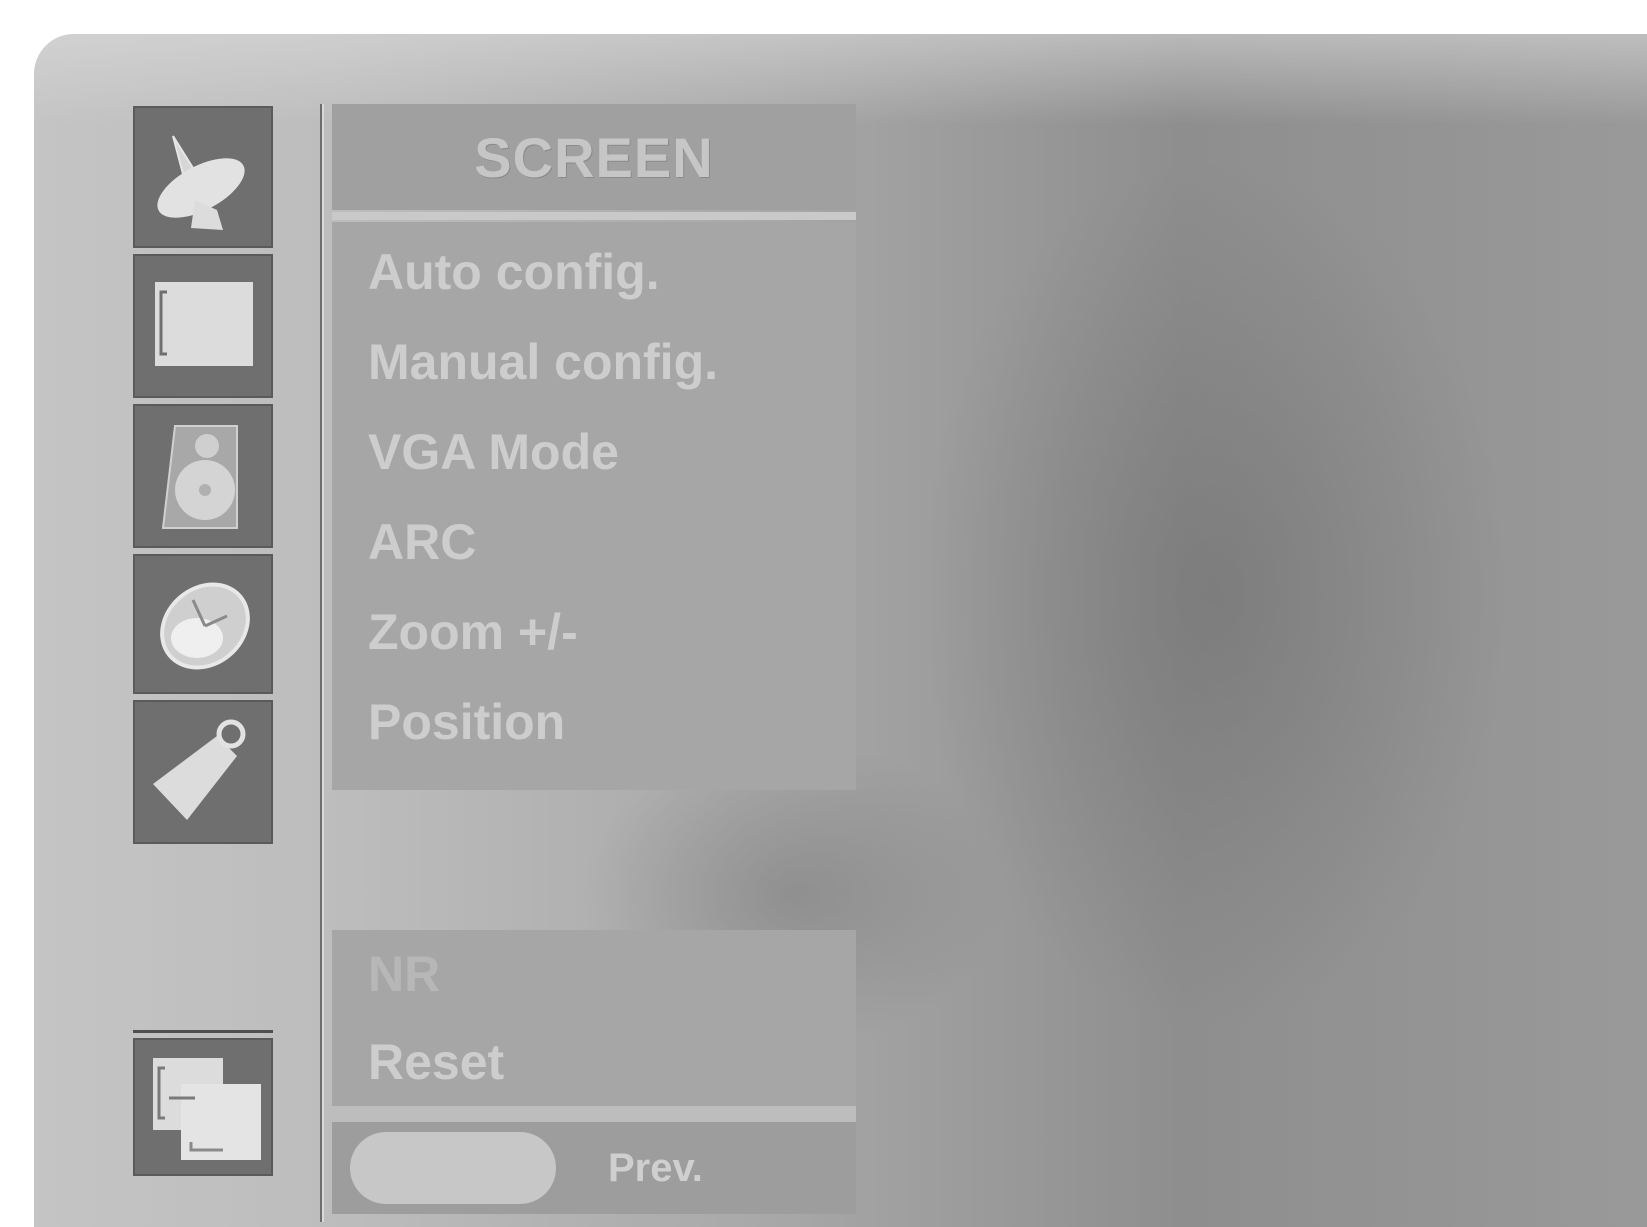 This screenshot has height=1227, width=1647. I want to click on menu-item-label: NR, so click(404, 974).